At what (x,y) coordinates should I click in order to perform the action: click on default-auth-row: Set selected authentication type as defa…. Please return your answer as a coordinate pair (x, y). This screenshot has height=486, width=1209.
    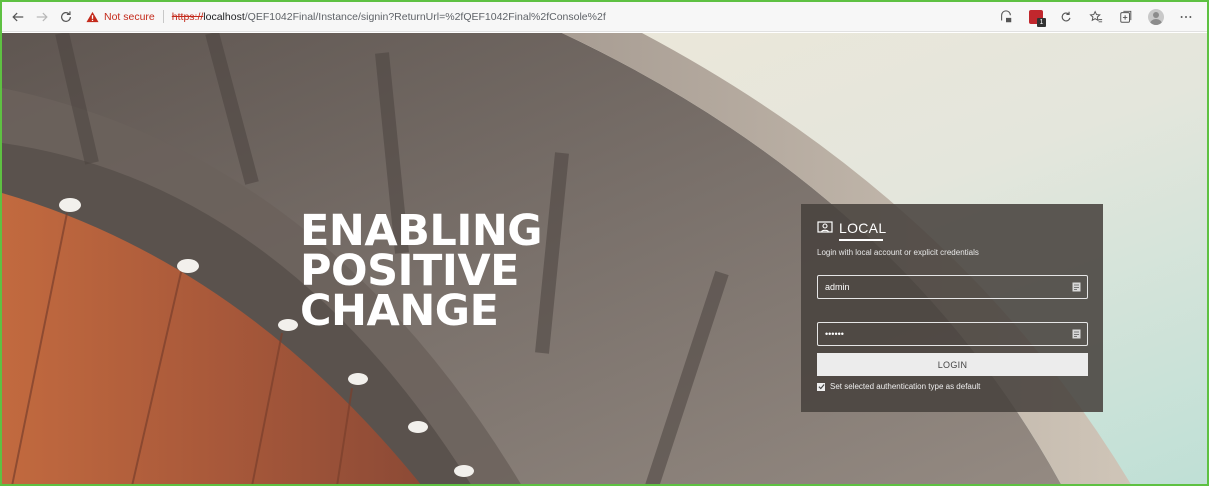
    Looking at the image, I should click on (952, 386).